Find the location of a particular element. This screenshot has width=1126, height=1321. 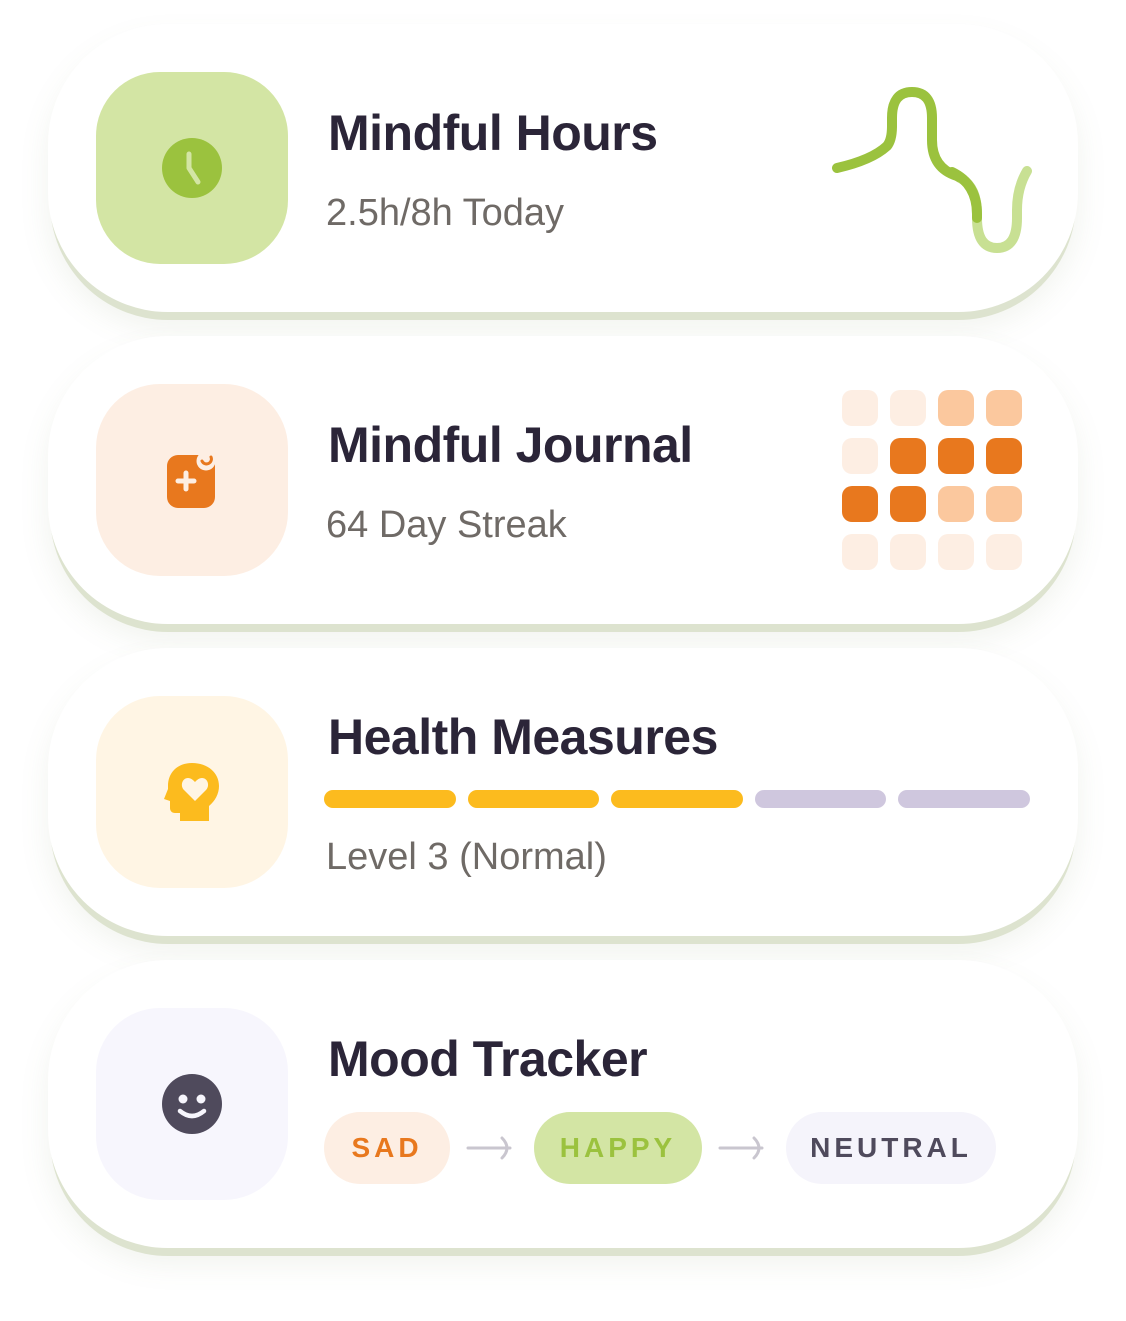

mood-tracker-icon-box is located at coordinates (192, 1104).